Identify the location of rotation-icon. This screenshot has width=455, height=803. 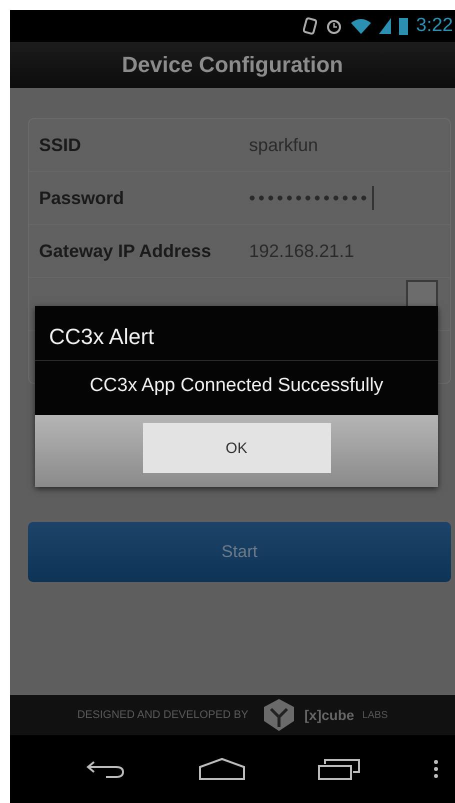
(310, 26).